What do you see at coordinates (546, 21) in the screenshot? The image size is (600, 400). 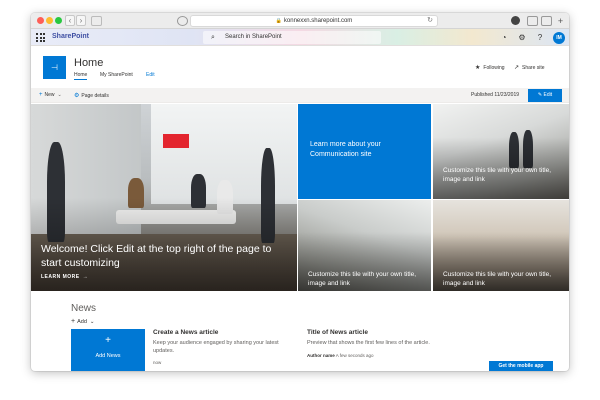 I see `tabs-overview-icon` at bounding box center [546, 21].